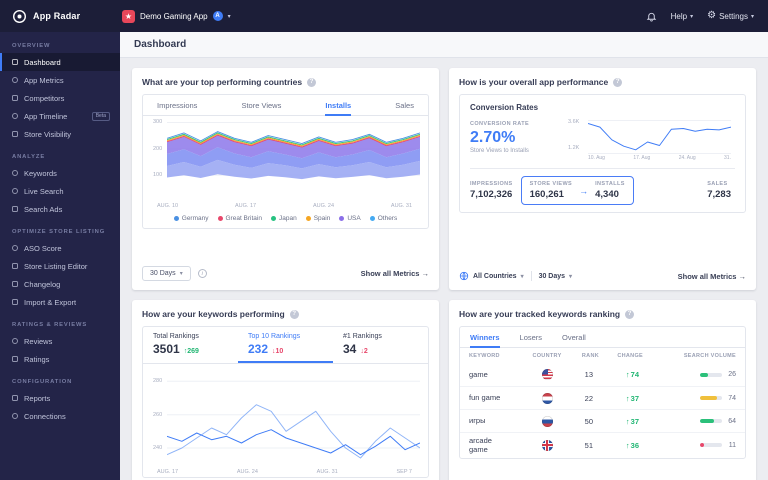 Image resolution: width=768 pixels, height=480 pixels. Describe the element at coordinates (60, 98) in the screenshot. I see `sidebar-item-competitors: Competitors` at that location.